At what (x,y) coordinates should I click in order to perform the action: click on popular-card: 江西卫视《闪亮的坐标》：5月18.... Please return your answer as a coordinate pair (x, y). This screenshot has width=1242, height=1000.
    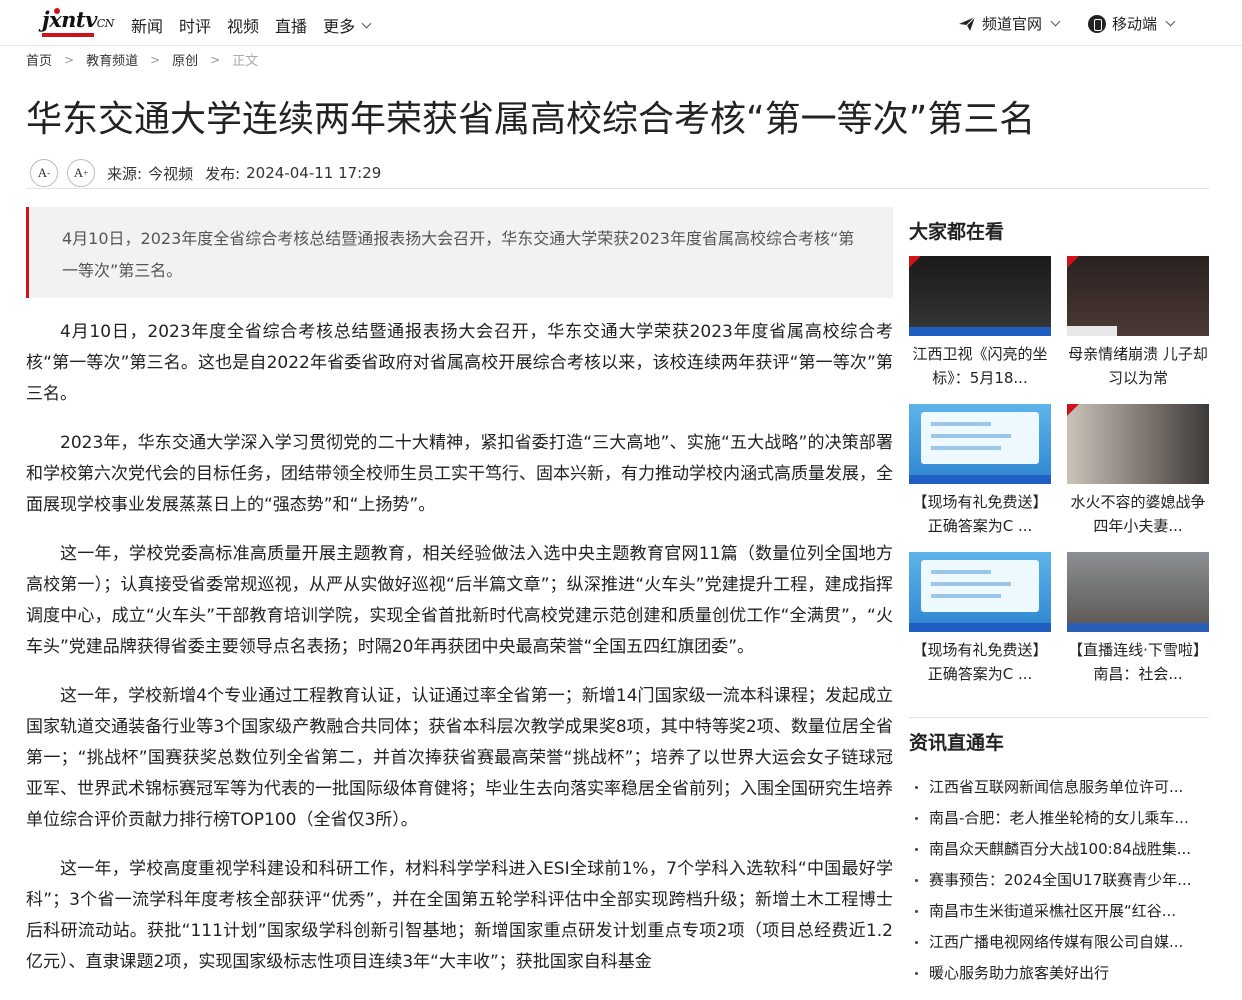
    Looking at the image, I should click on (980, 323).